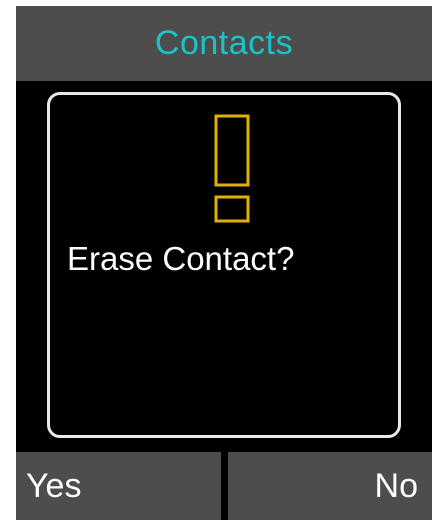 Image resolution: width=440 pixels, height=520 pixels. What do you see at coordinates (54, 485) in the screenshot?
I see `yes-label: Yes` at bounding box center [54, 485].